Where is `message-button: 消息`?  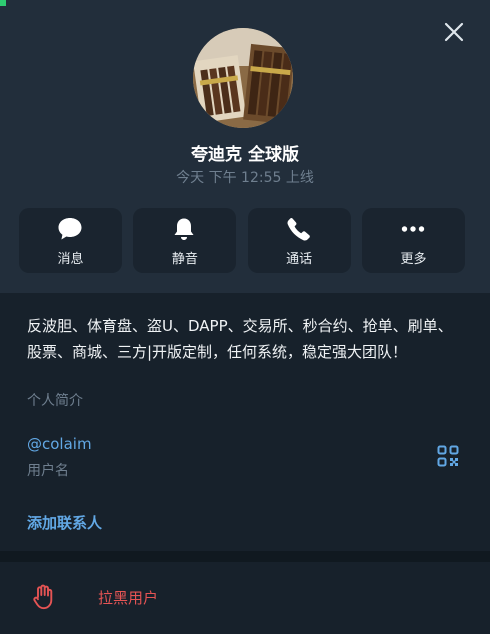 message-button: 消息 is located at coordinates (70, 240).